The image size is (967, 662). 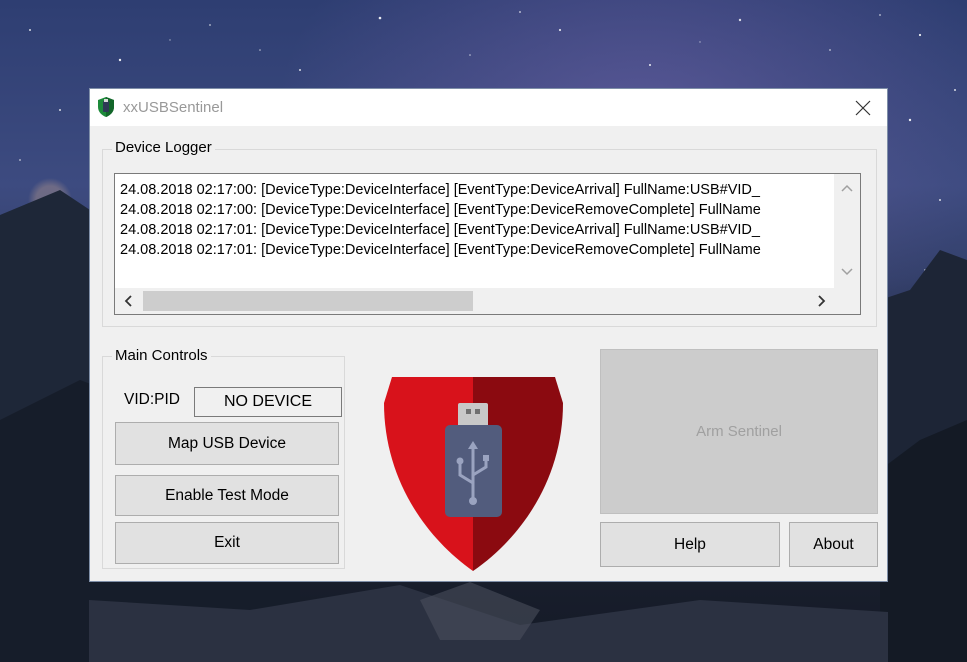 I want to click on chevron-left-icon, so click(x=128, y=301).